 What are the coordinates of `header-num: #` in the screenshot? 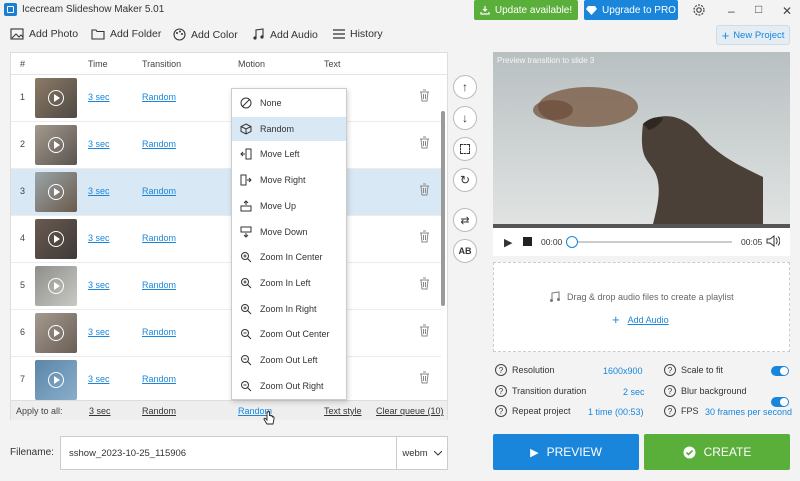 It's located at (23, 64).